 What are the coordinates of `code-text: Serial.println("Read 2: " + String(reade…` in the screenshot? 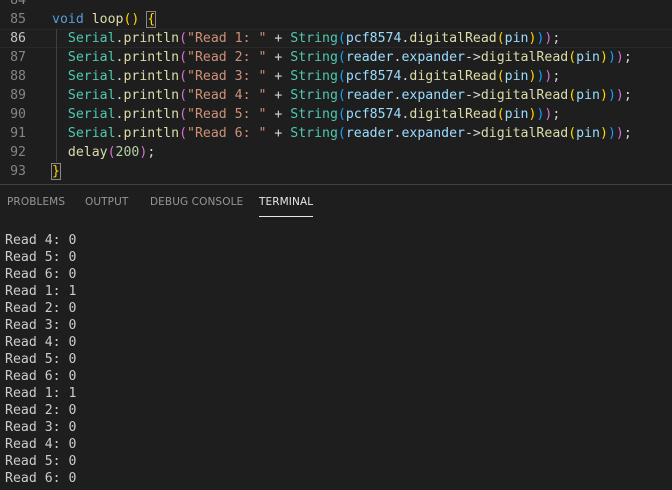 It's located at (342, 57).